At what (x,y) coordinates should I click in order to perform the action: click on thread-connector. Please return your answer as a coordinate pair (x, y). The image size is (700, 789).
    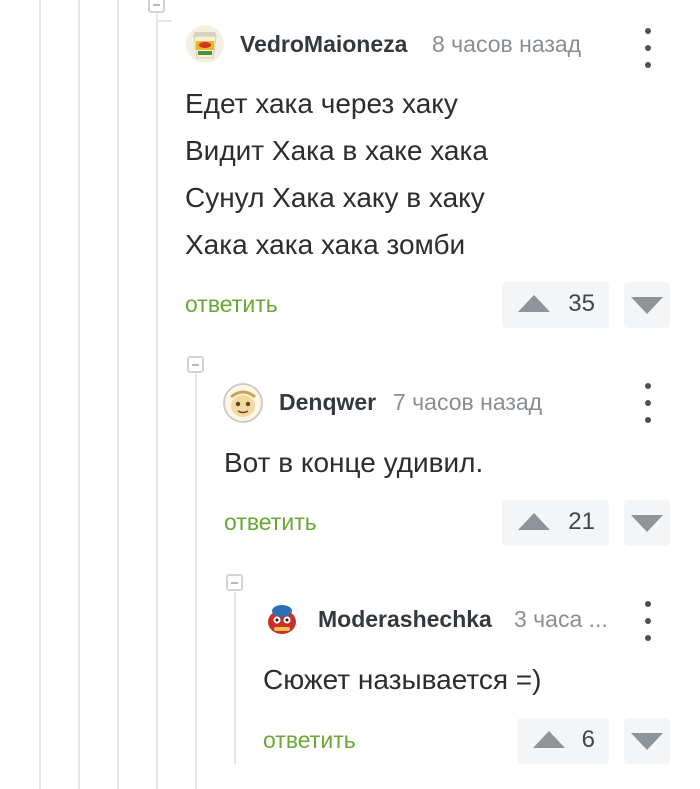
    Looking at the image, I should click on (164, 21).